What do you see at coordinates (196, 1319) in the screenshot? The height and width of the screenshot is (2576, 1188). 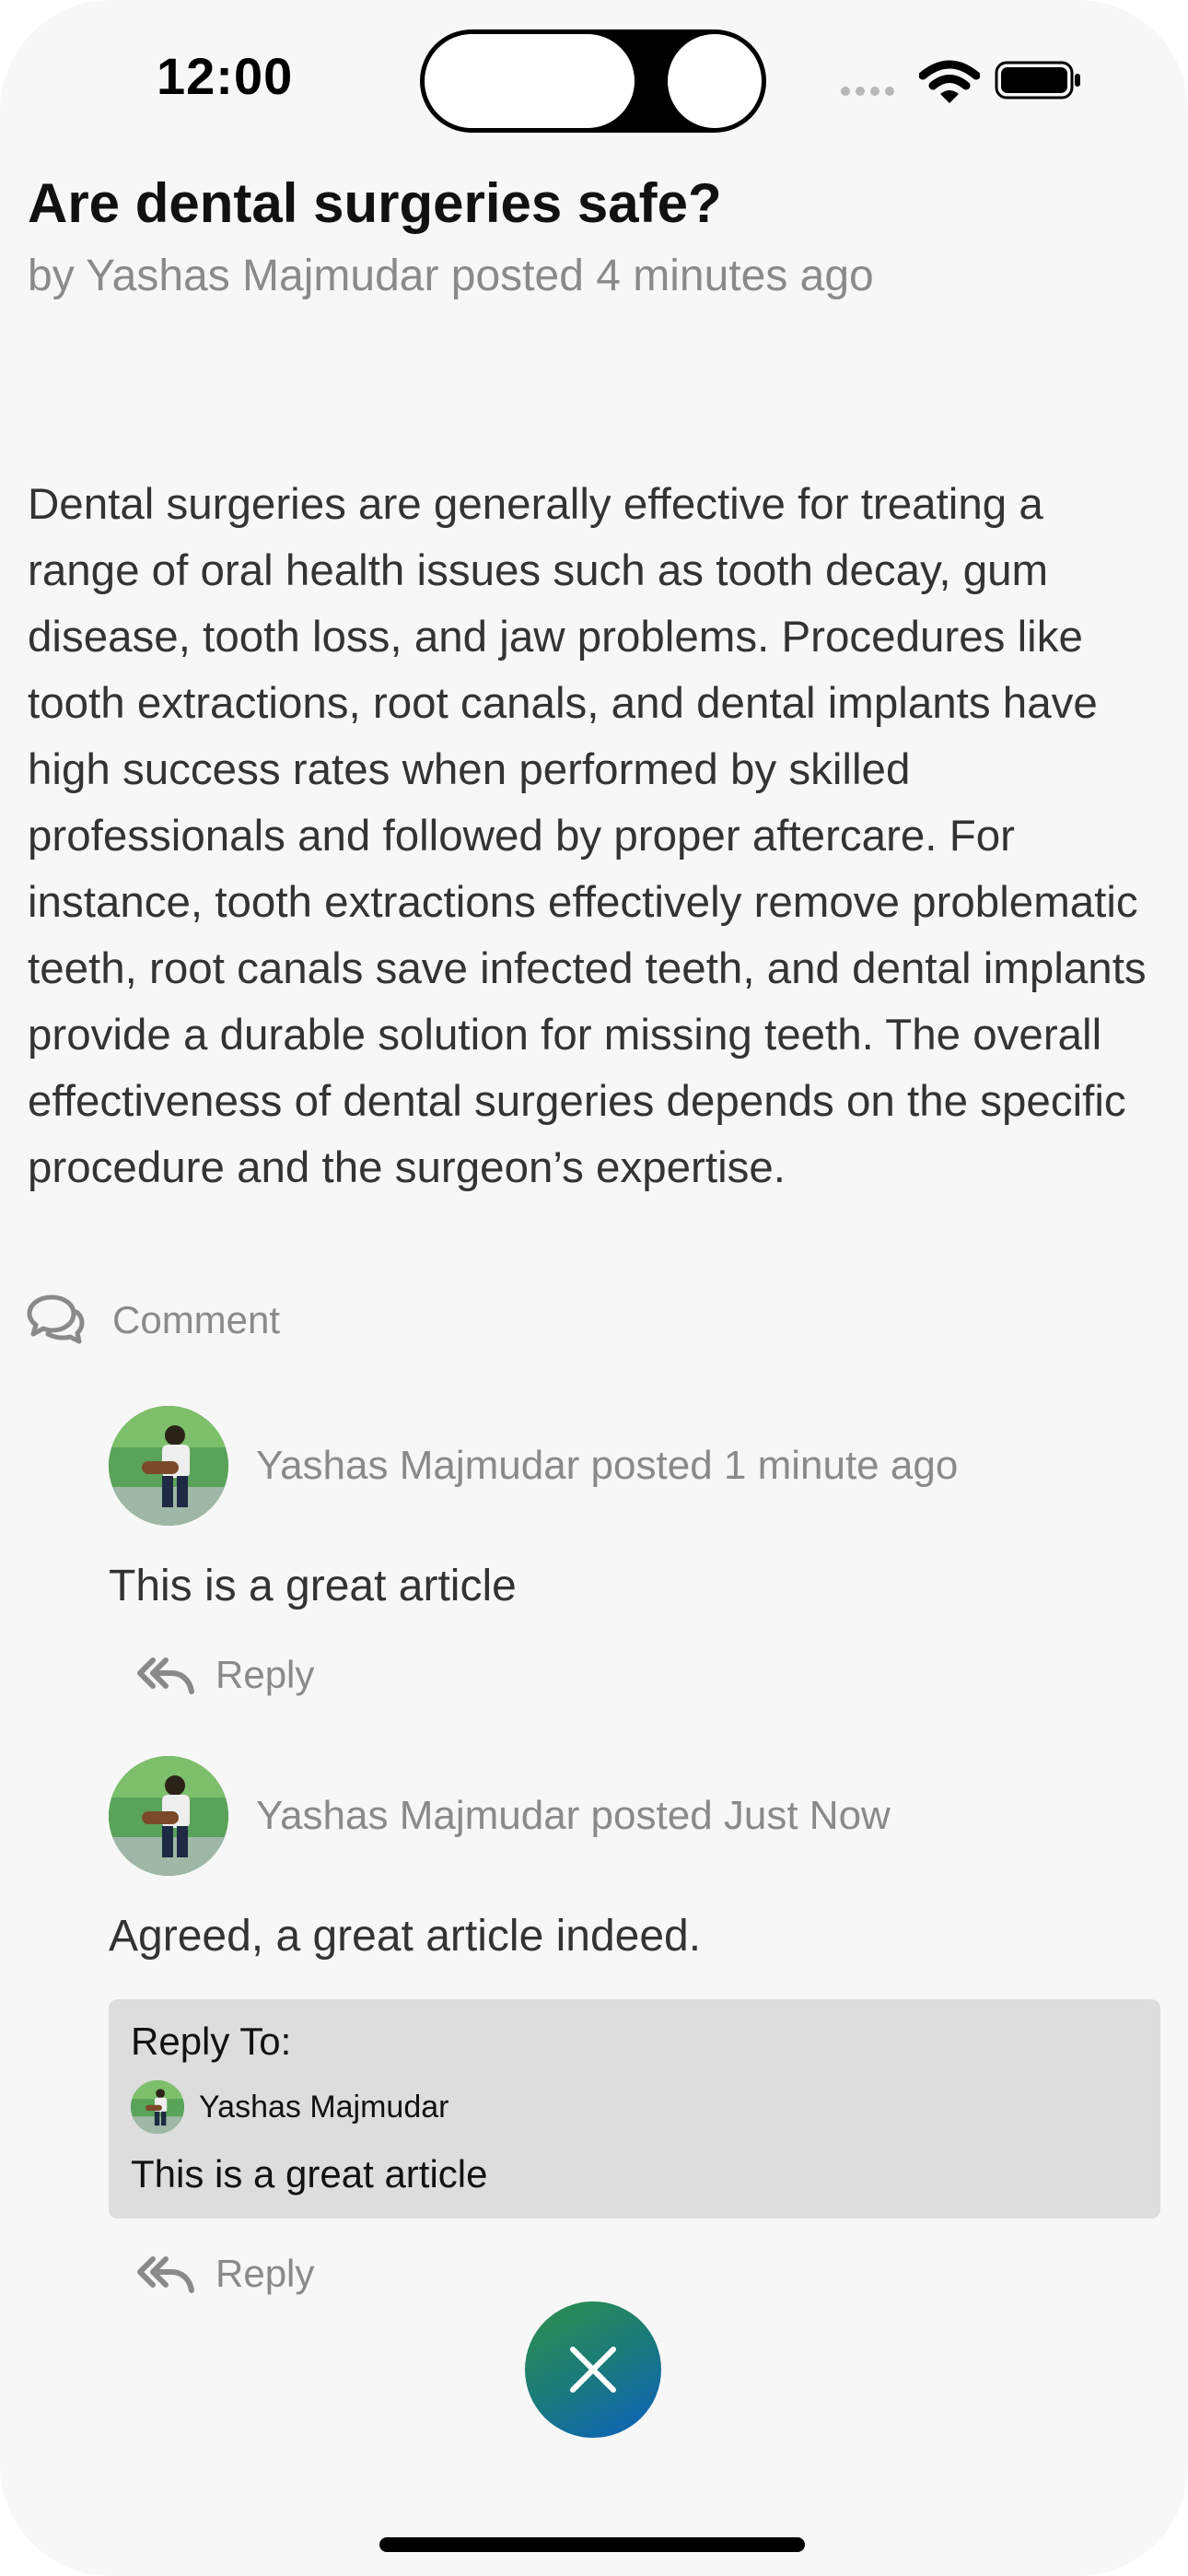 I see `comment-label: Comment` at bounding box center [196, 1319].